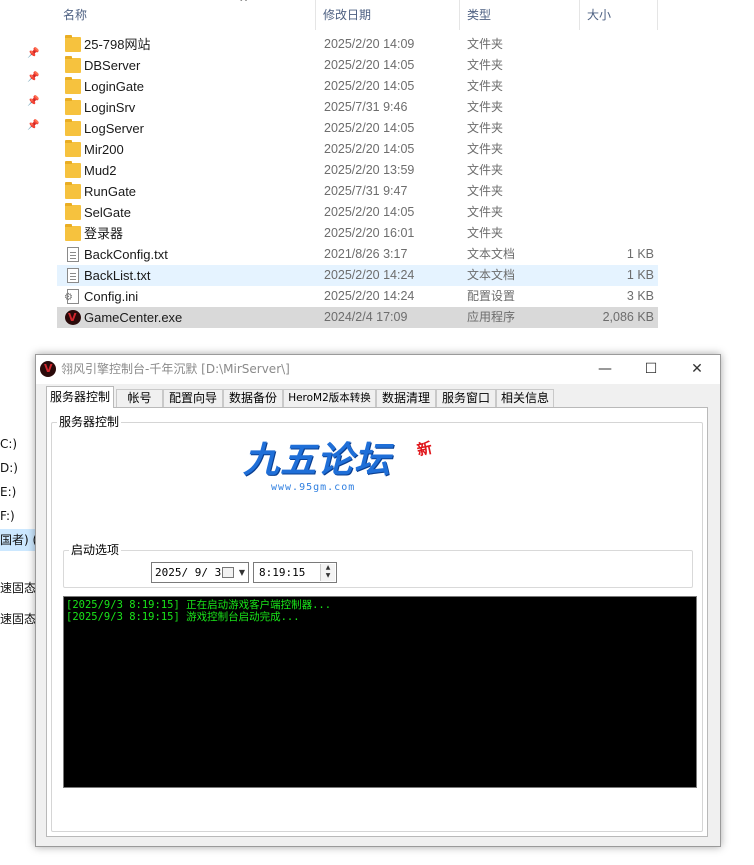 This screenshot has width=754, height=865. Describe the element at coordinates (366, 317) in the screenshot. I see `file-date: 2024/2/4 17:09` at that location.